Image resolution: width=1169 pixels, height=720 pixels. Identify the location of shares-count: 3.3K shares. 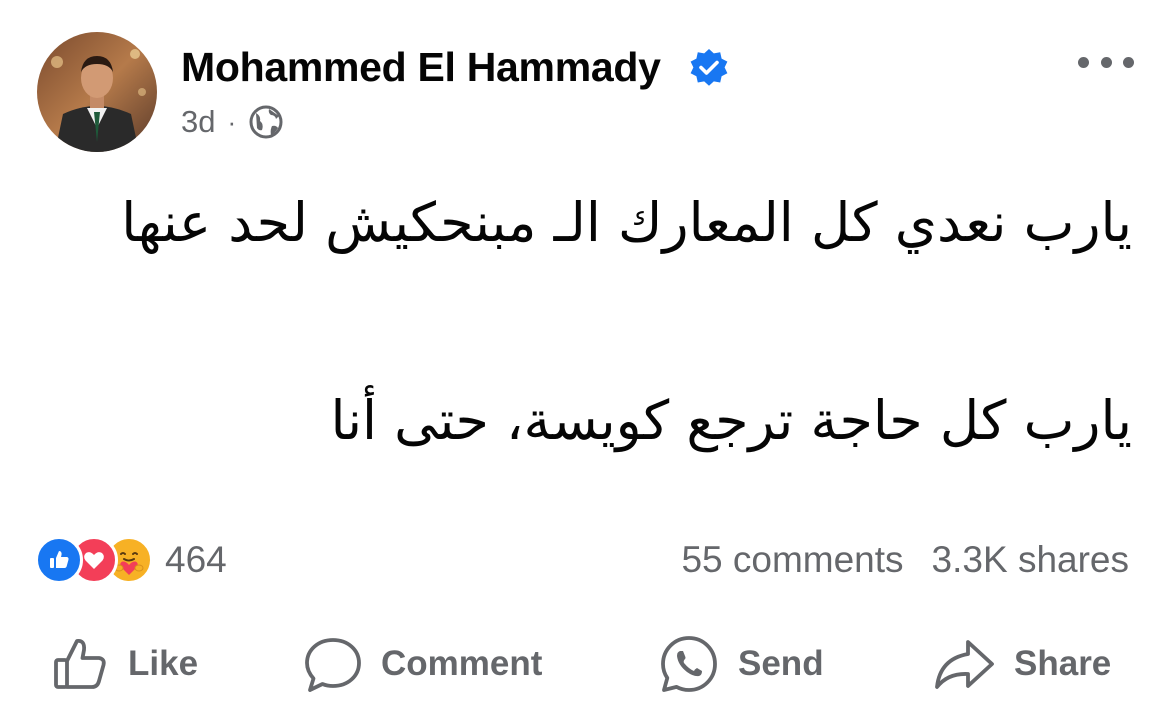
(1030, 560).